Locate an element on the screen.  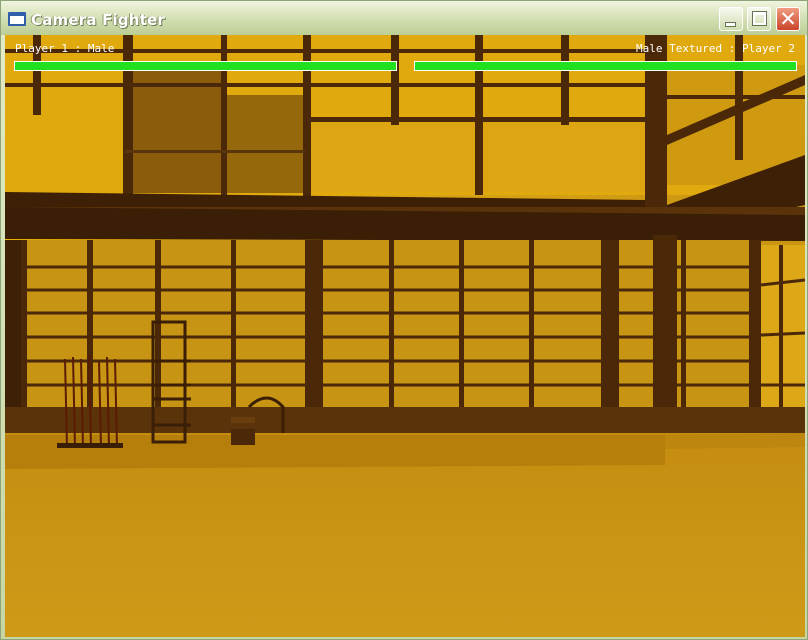
player2-health-fill is located at coordinates (605, 66).